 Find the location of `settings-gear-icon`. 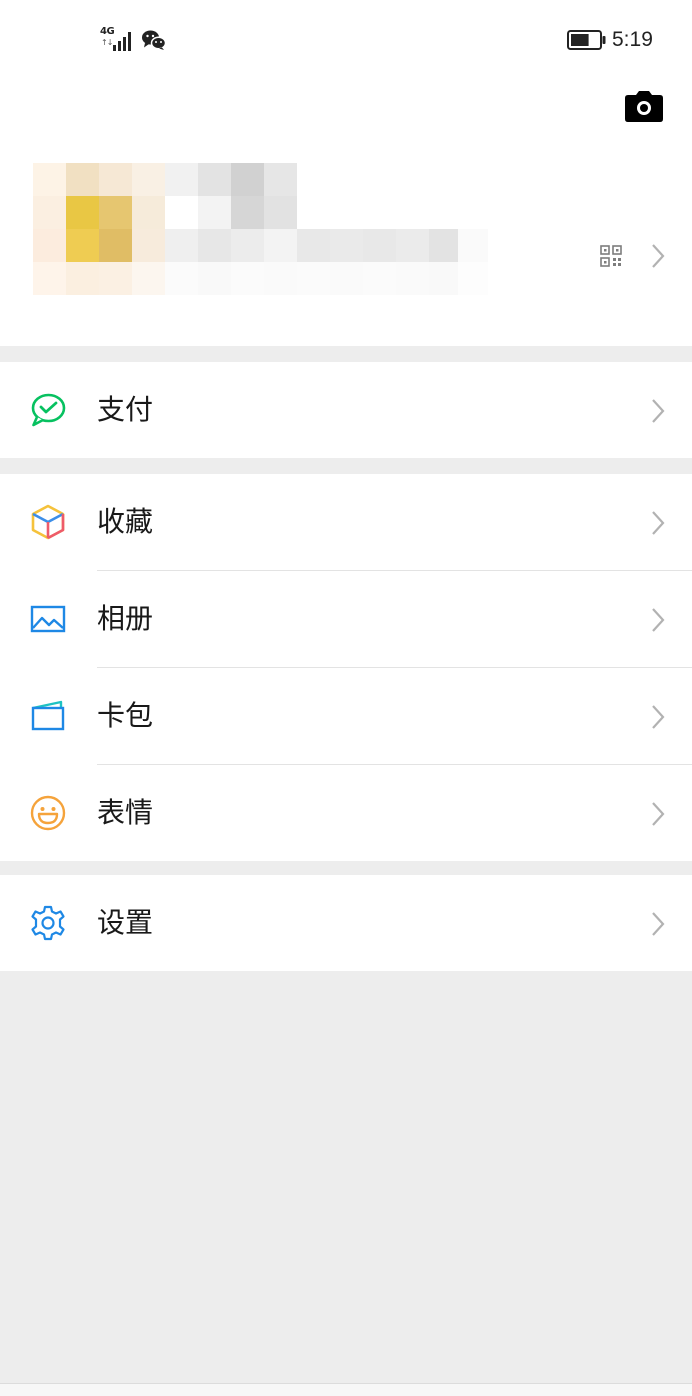

settings-gear-icon is located at coordinates (48, 923).